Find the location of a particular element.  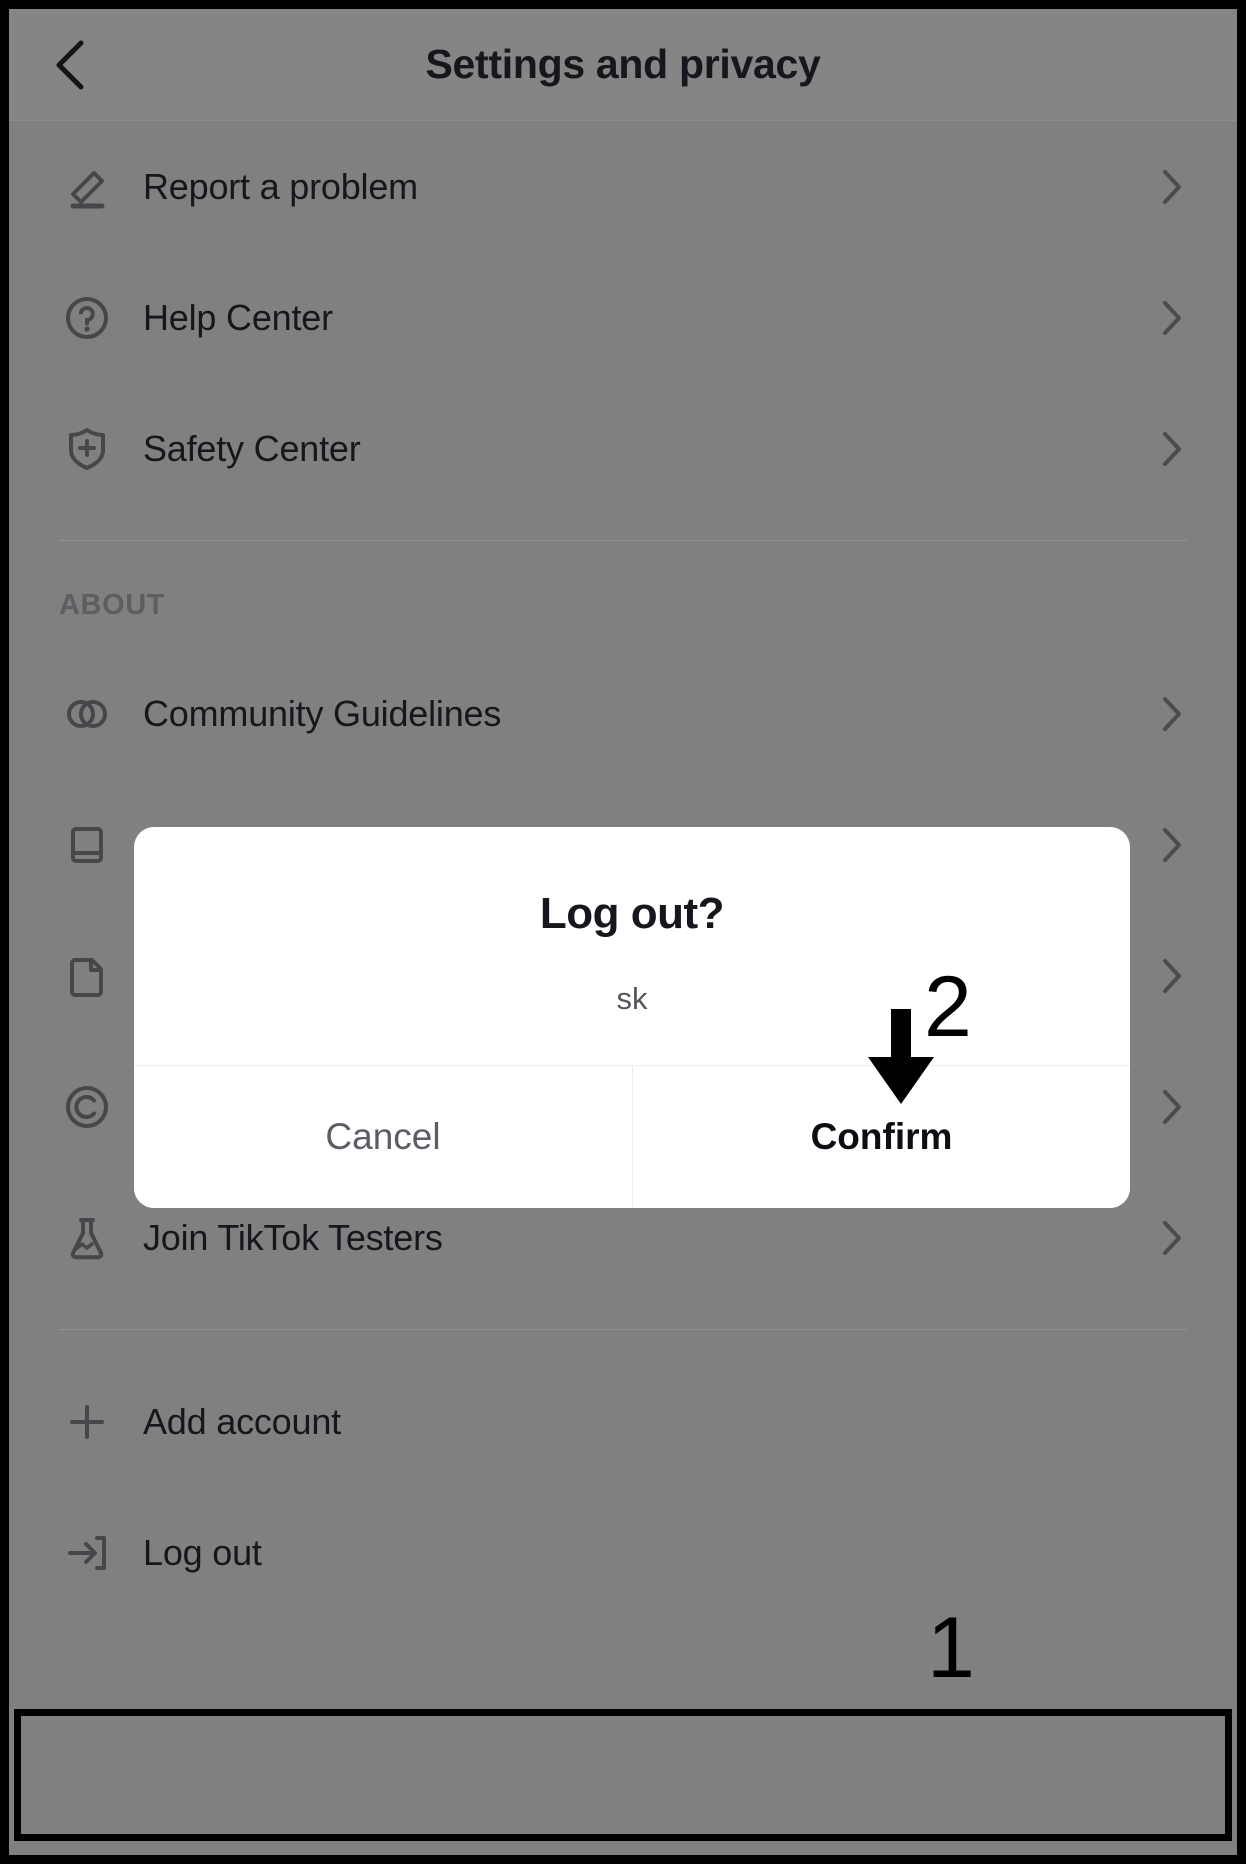

dialog-actions: Cancel Confirm is located at coordinates (632, 1136).